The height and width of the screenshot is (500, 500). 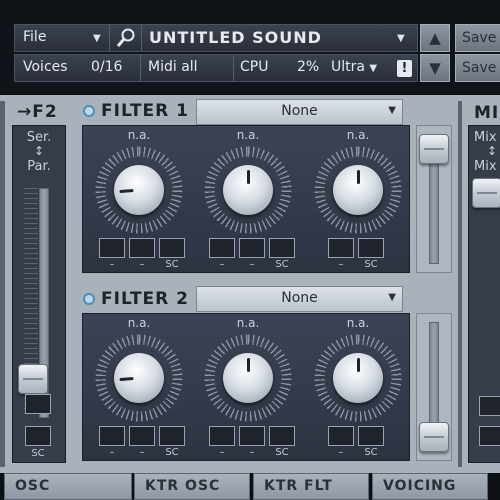 I want to click on warning-icon: !, so click(x=404, y=68).